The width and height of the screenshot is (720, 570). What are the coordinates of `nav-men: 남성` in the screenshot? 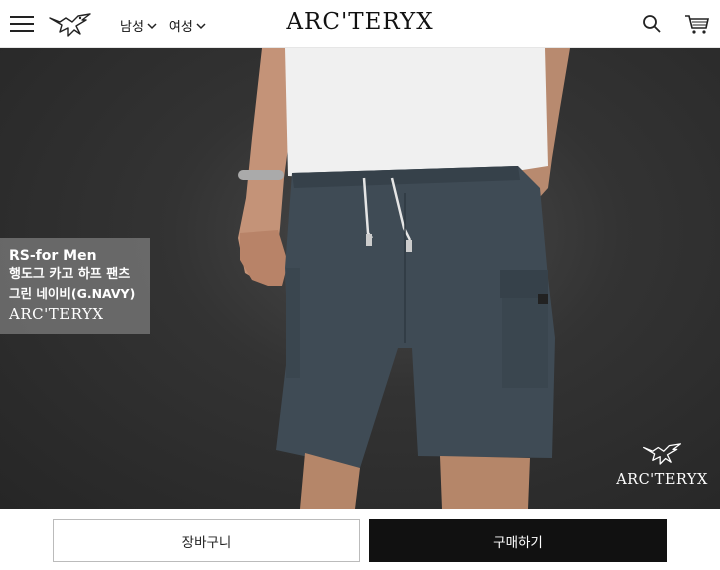 It's located at (138, 25).